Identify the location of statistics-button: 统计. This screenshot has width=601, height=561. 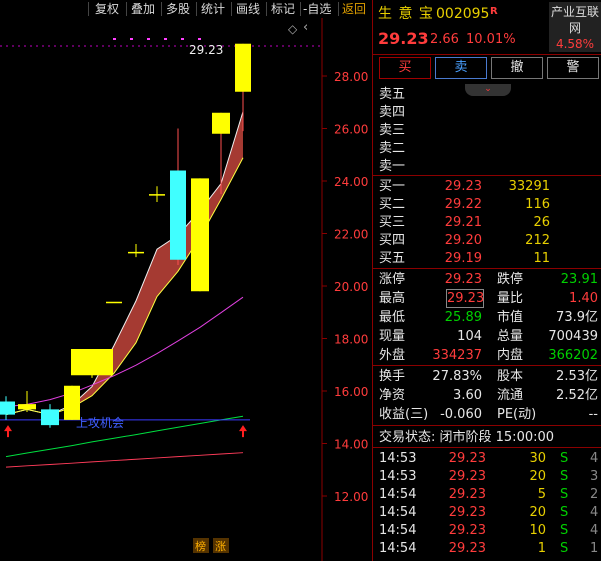
(213, 9).